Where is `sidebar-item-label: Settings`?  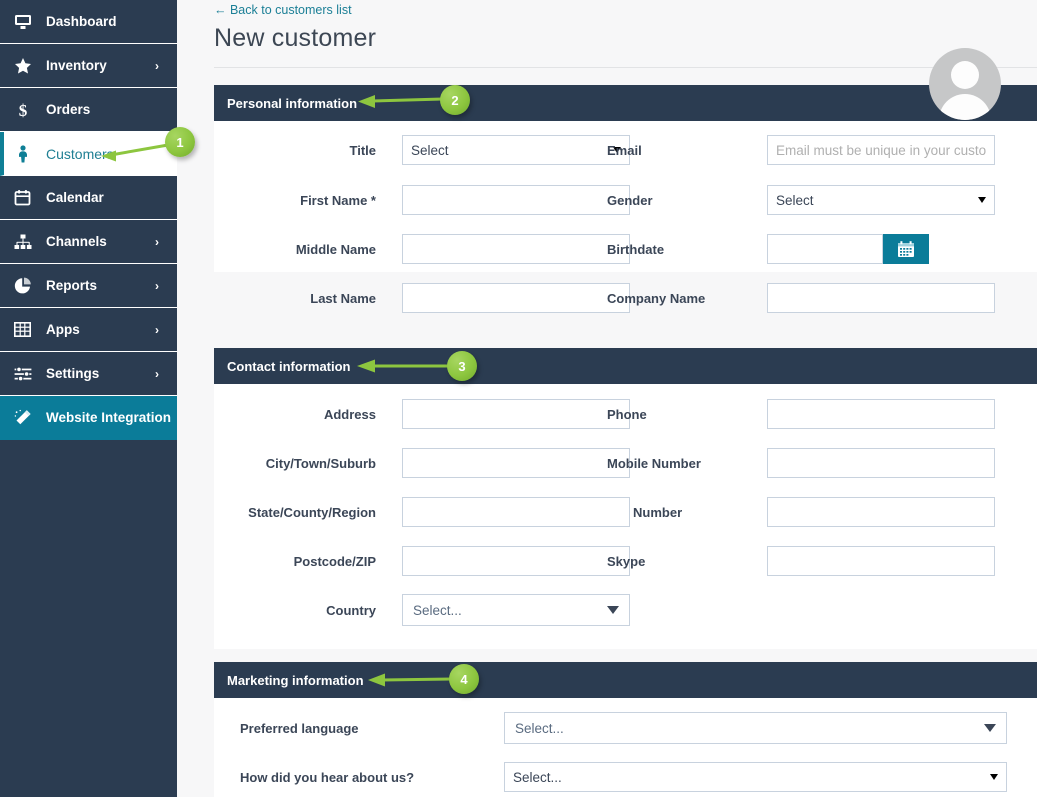 sidebar-item-label: Settings is located at coordinates (73, 373).